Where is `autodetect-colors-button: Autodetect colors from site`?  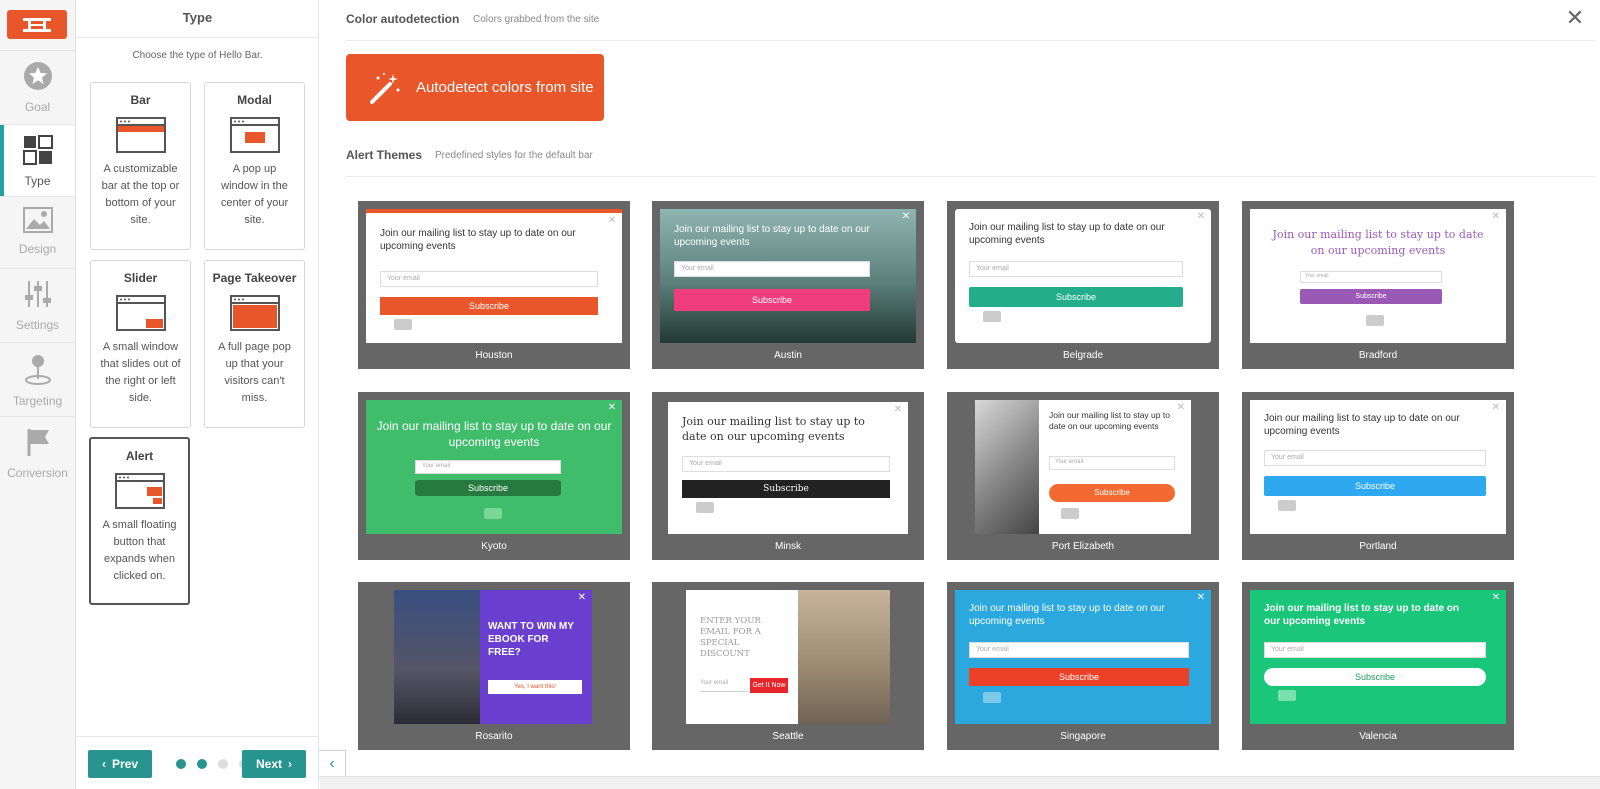
autodetect-colors-button: Autodetect colors from site is located at coordinates (475, 87).